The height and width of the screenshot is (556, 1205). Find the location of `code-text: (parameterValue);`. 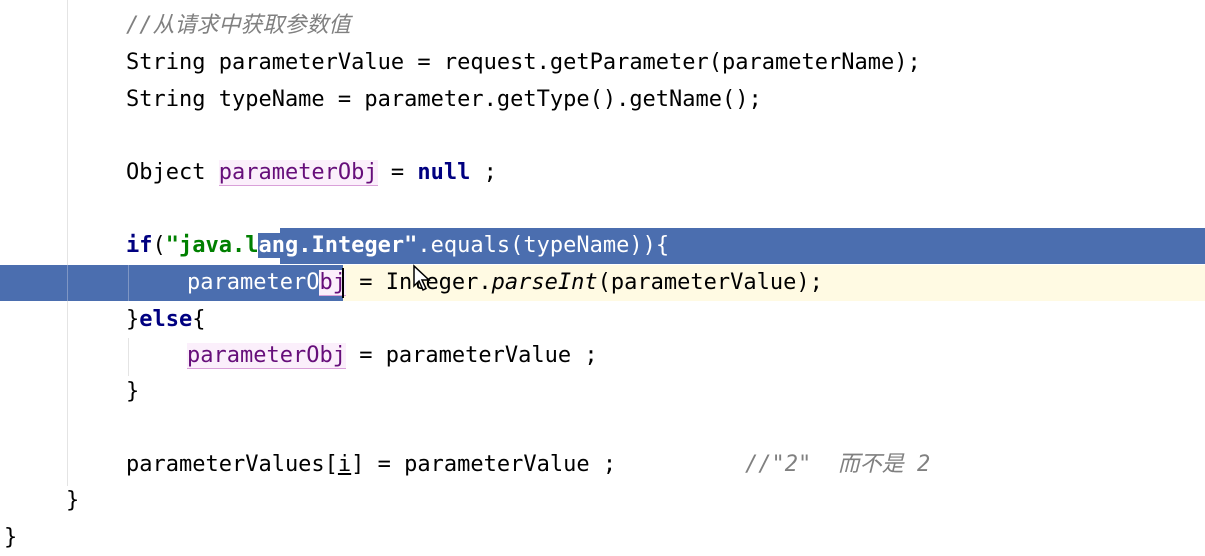

code-text: (parameterValue); is located at coordinates (710, 282).